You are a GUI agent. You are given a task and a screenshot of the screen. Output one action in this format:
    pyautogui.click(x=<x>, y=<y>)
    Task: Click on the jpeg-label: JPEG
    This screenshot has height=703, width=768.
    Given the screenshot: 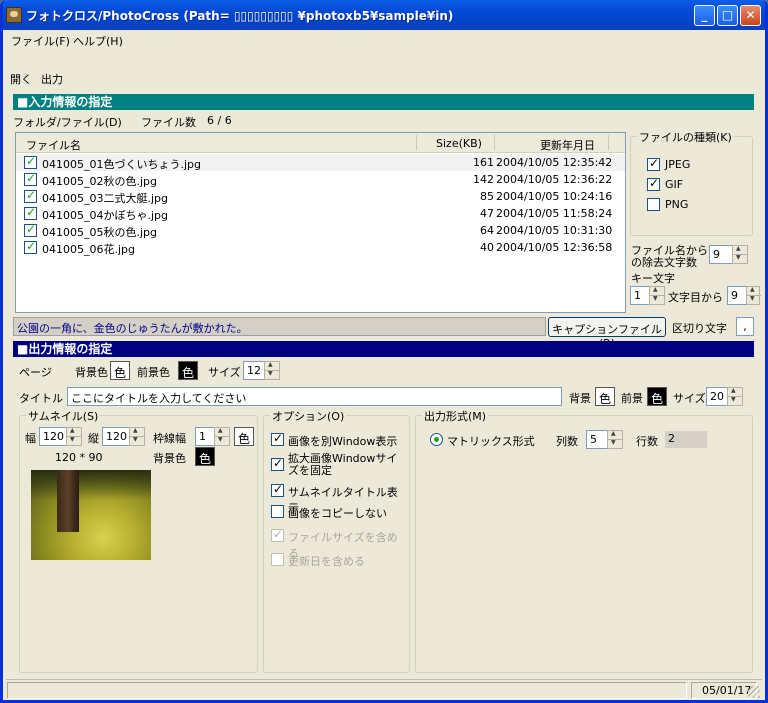 What is the action you would take?
    pyautogui.click(x=678, y=164)
    